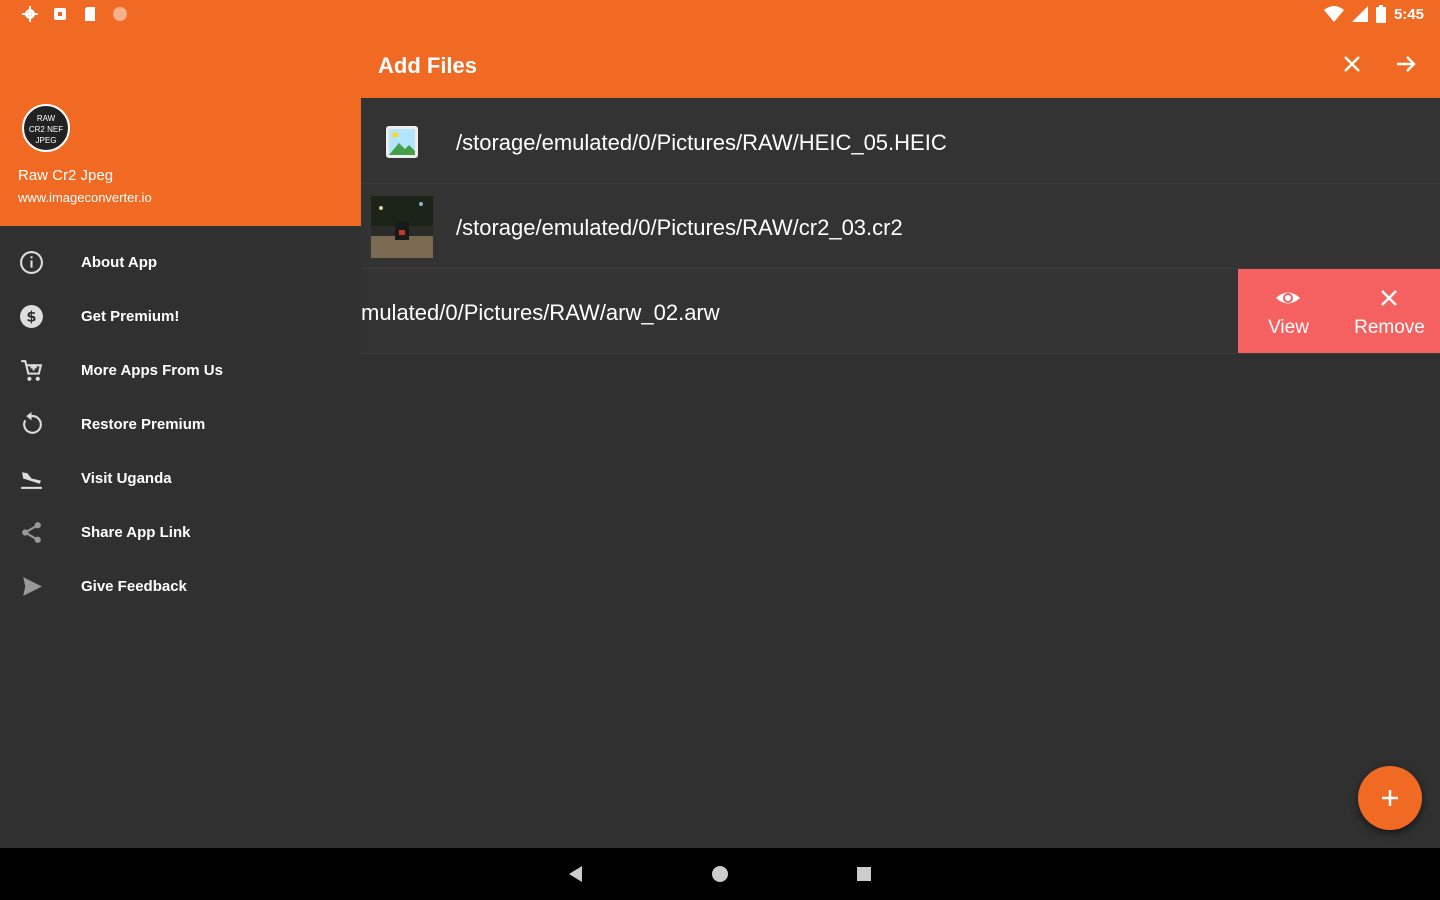 This screenshot has width=1440, height=900. What do you see at coordinates (143, 424) in the screenshot?
I see `menu-label: Restore Premium` at bounding box center [143, 424].